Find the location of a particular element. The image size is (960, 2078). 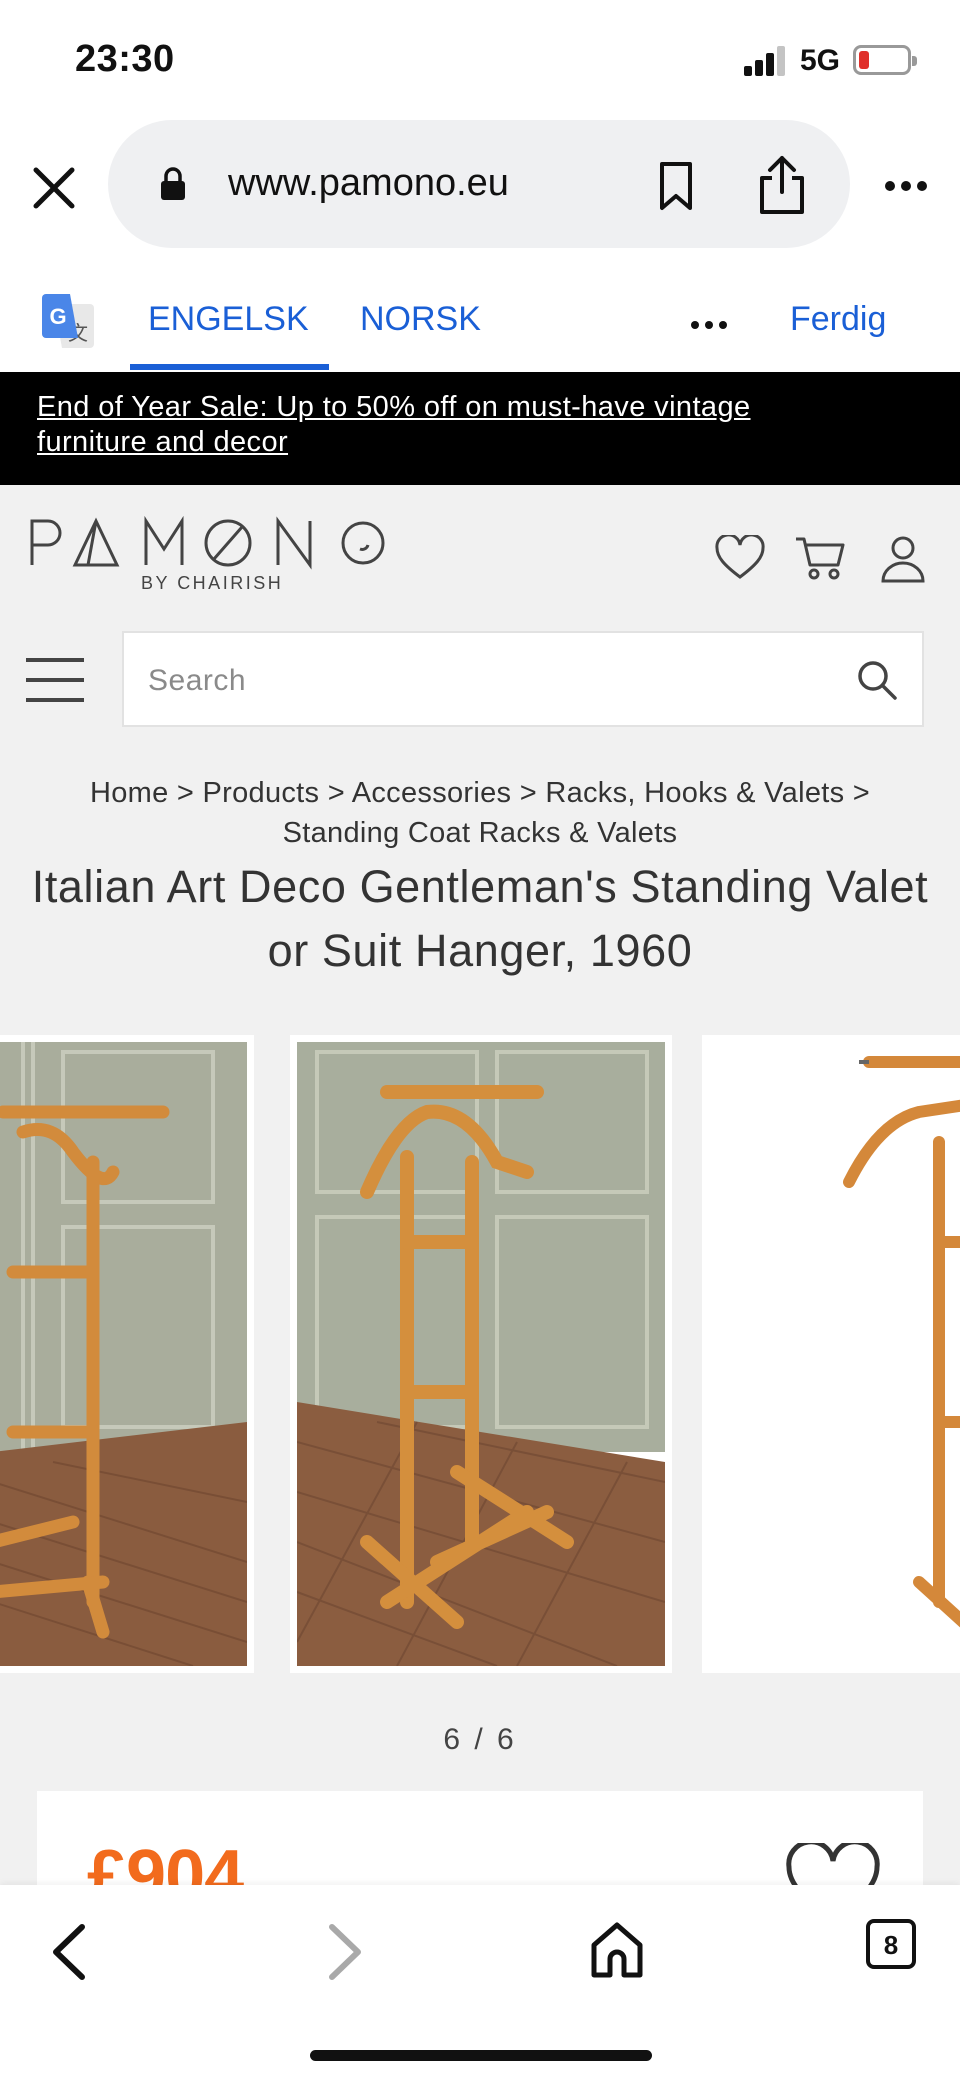

tabs-button: 8 is located at coordinates (891, 1944).